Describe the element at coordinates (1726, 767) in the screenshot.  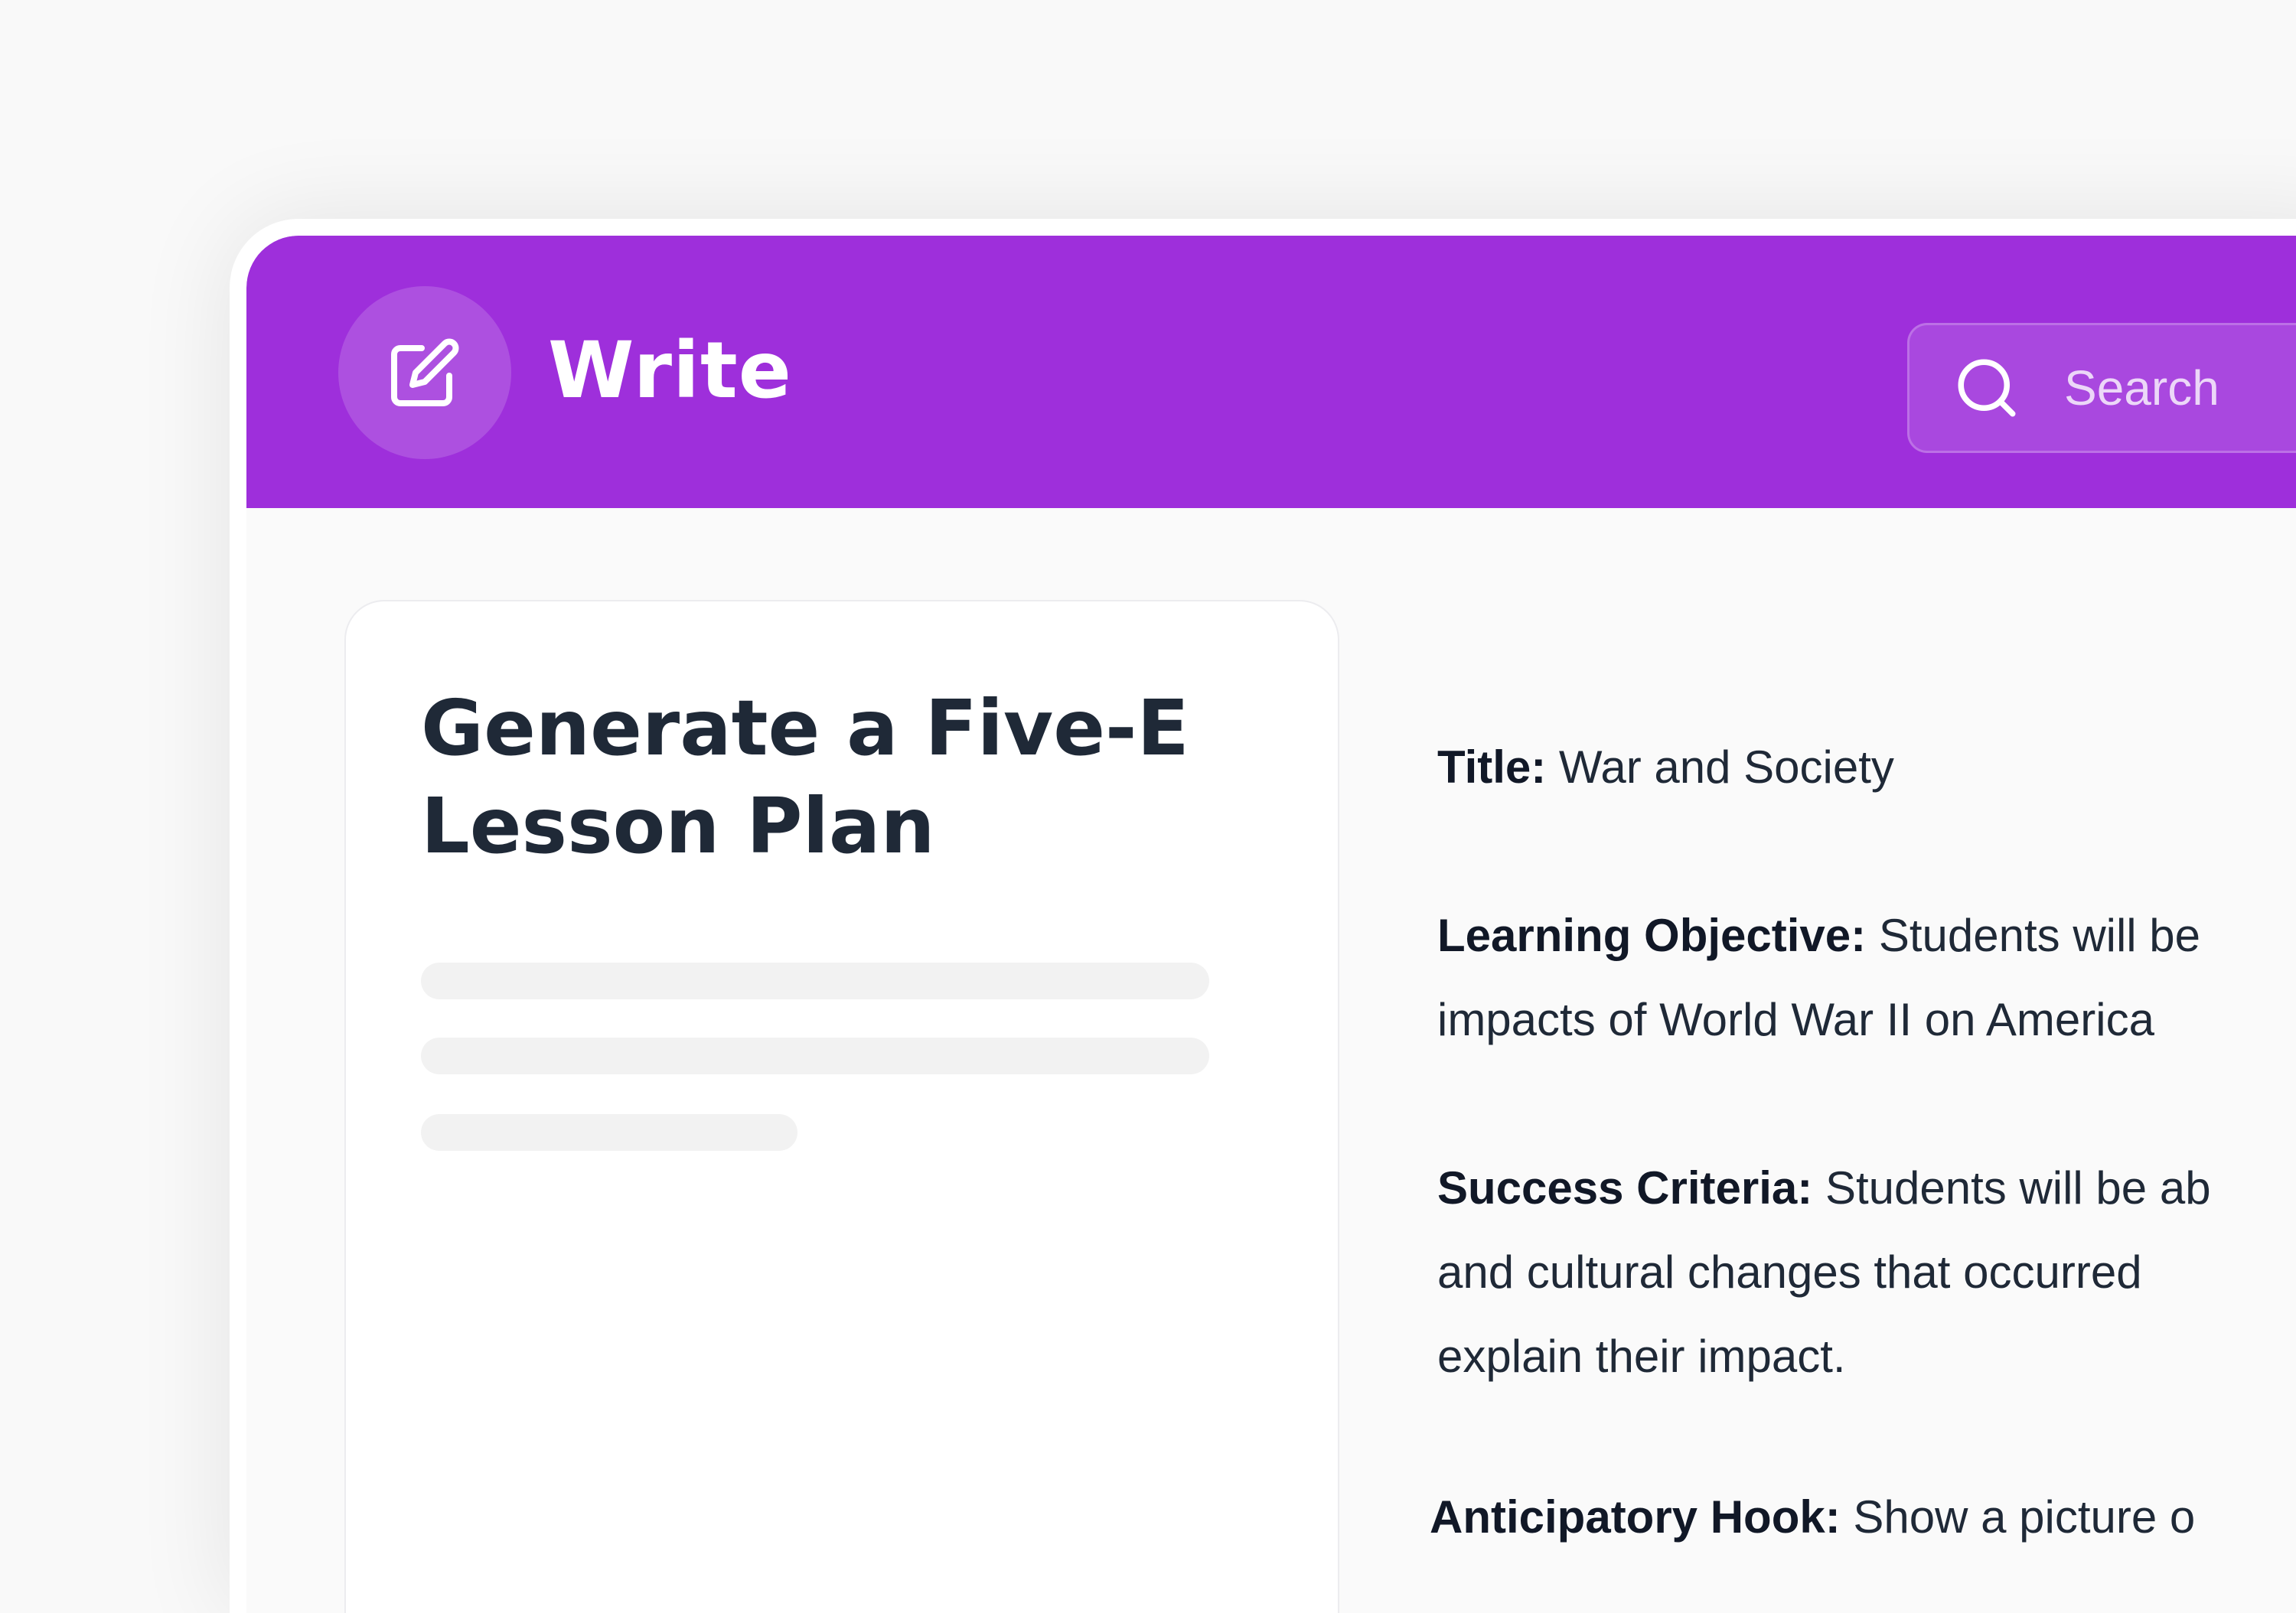
I see `section-text: War and Society` at that location.